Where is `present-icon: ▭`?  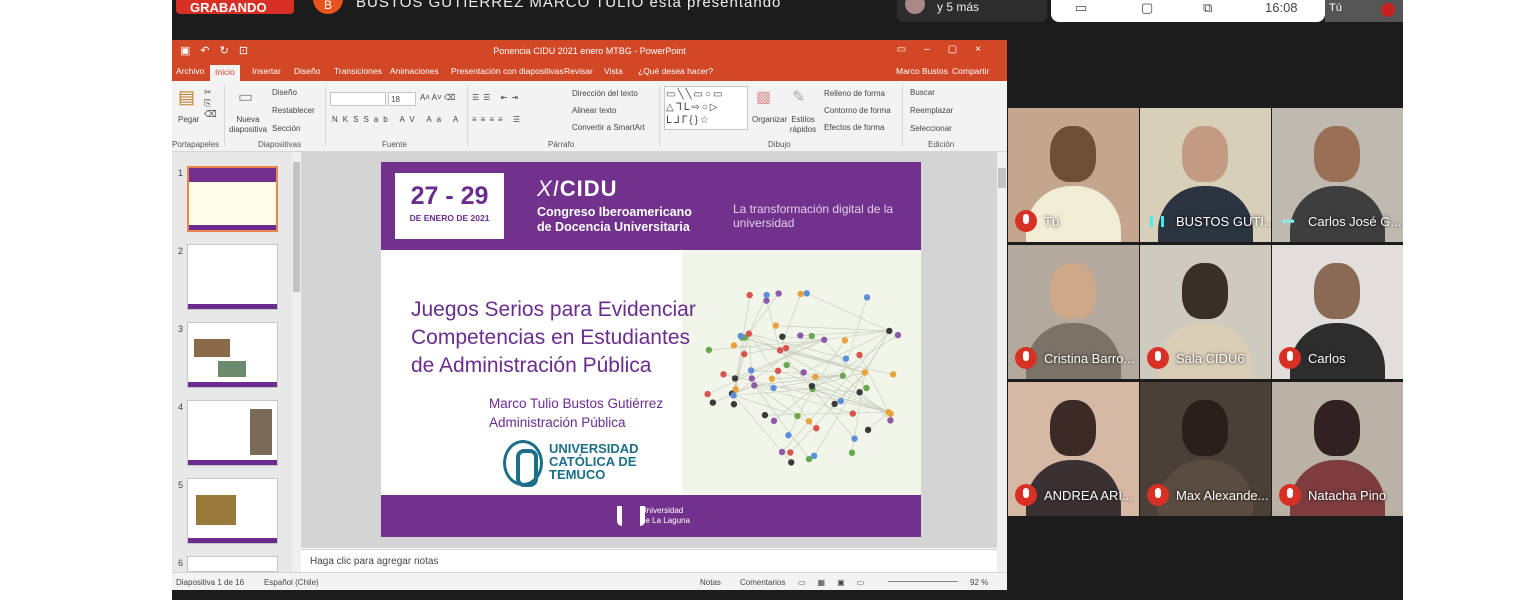
present-icon: ▭ is located at coordinates (1081, 8).